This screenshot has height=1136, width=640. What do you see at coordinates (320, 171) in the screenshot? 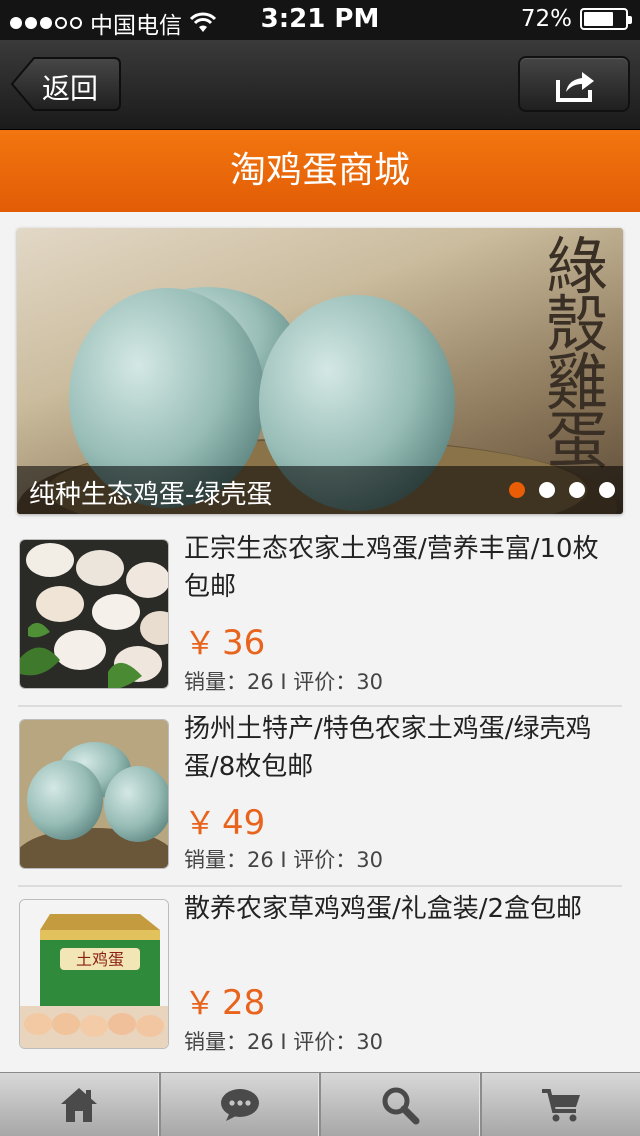
I see `page-title: 淘鸡蛋商城` at bounding box center [320, 171].